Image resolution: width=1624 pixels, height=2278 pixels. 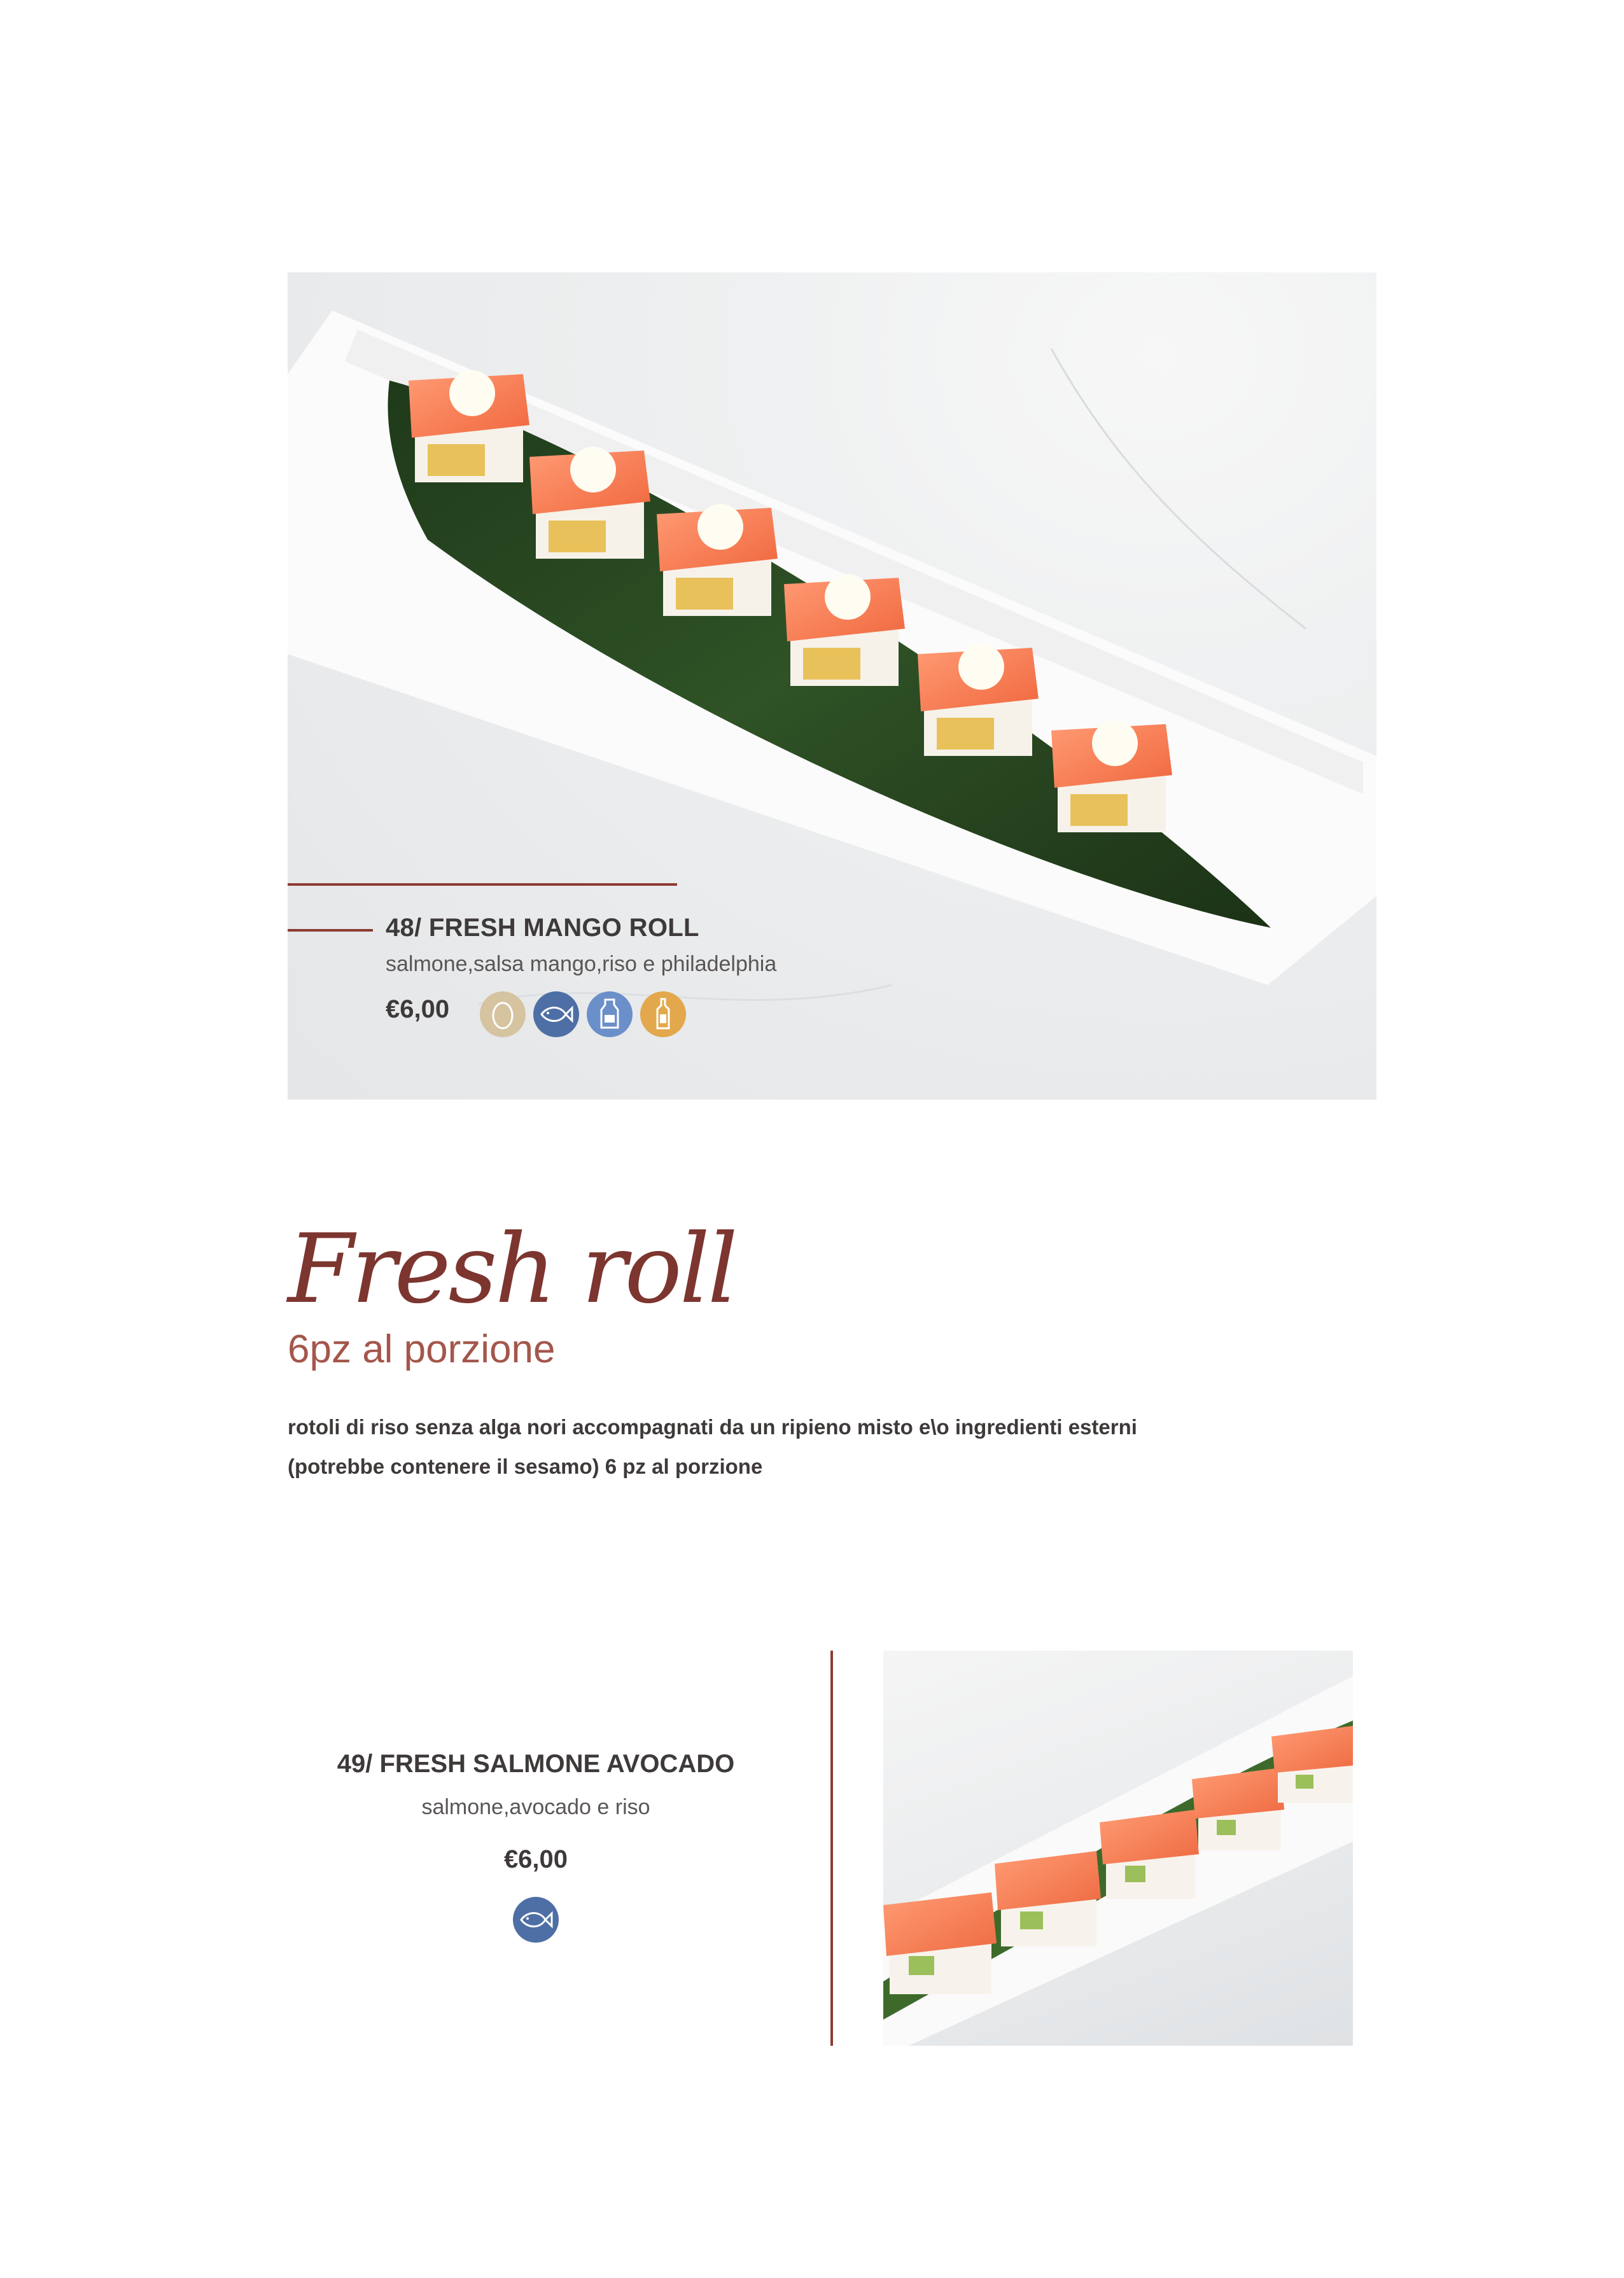 I want to click on item-title: 49/ FRESH SALMONE AVOCADO, so click(x=536, y=1764).